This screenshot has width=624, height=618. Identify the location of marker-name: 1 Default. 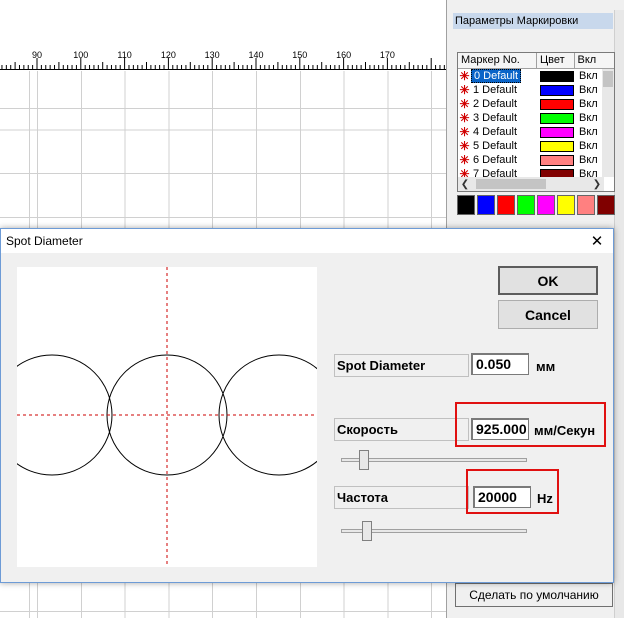
(495, 90).